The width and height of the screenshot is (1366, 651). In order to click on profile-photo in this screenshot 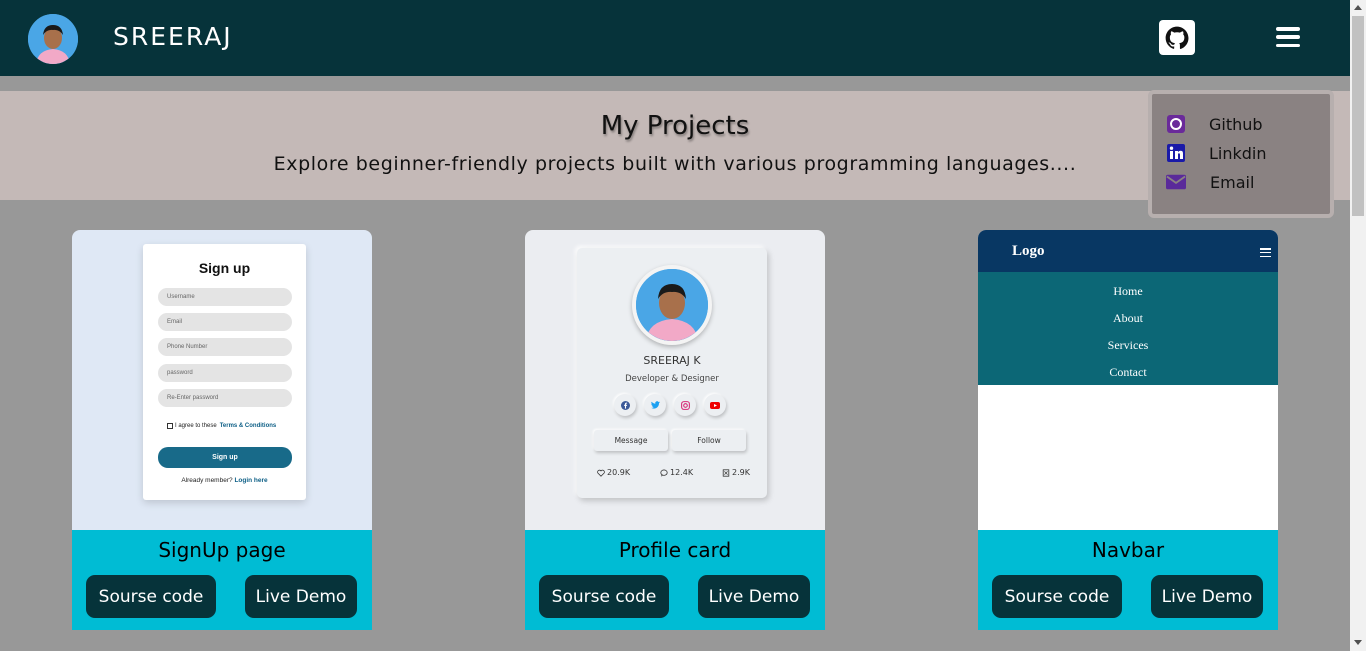, I will do `click(672, 305)`.